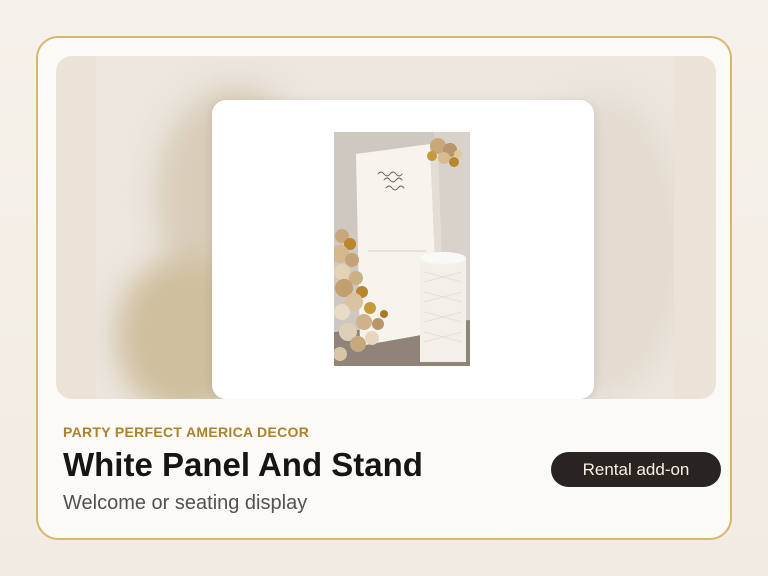  What do you see at coordinates (243, 464) in the screenshot?
I see `product-title: White Panel And Stand` at bounding box center [243, 464].